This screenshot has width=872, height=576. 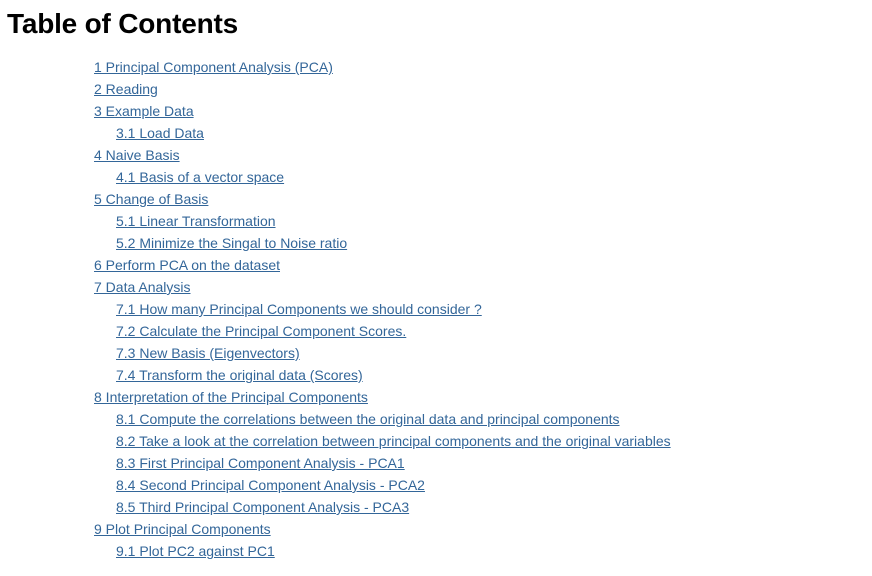 I want to click on page-title: Table of Contents, so click(x=122, y=23).